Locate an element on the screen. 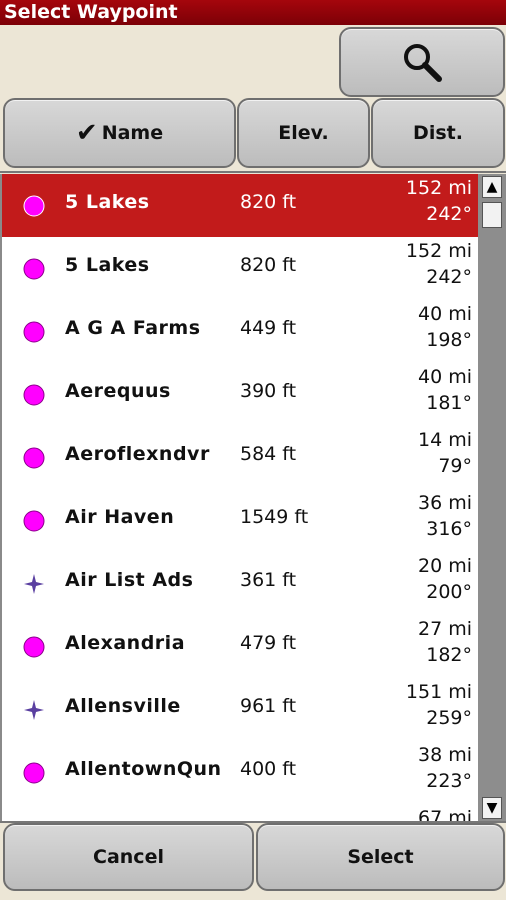  waypoint-bearing: 79° is located at coordinates (455, 466).